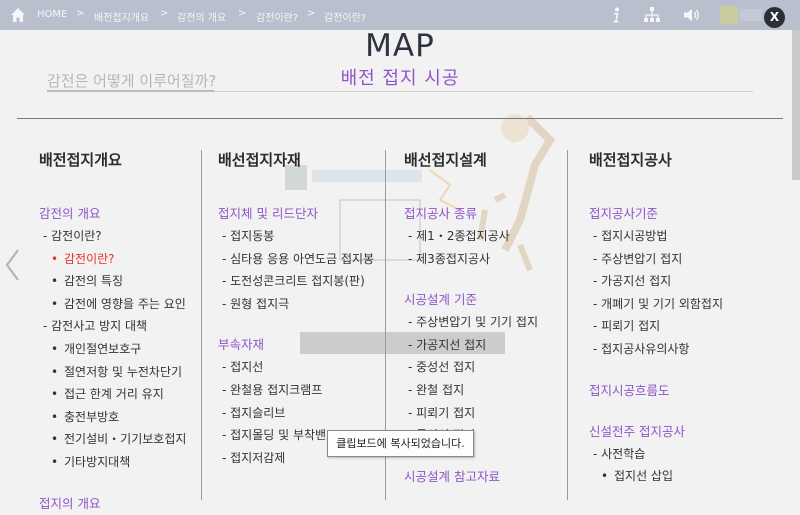  I want to click on map-submenu-item: • 접지선 삽입, so click(679, 476).